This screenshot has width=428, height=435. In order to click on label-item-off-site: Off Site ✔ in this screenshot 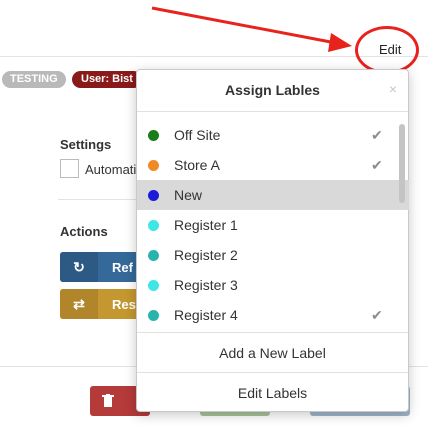, I will do `click(273, 135)`.